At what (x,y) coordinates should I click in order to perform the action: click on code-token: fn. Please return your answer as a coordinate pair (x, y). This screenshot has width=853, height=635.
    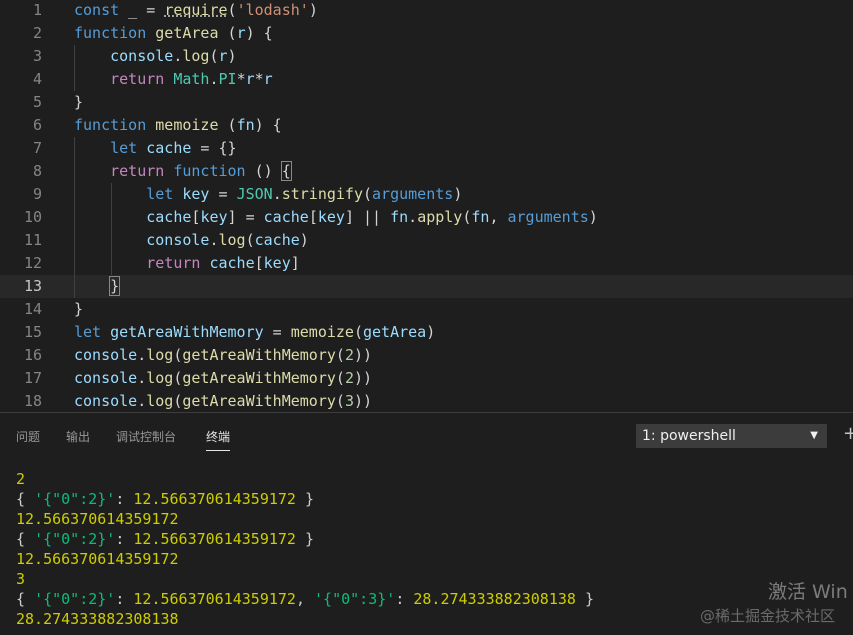
    Looking at the image, I should click on (399, 217).